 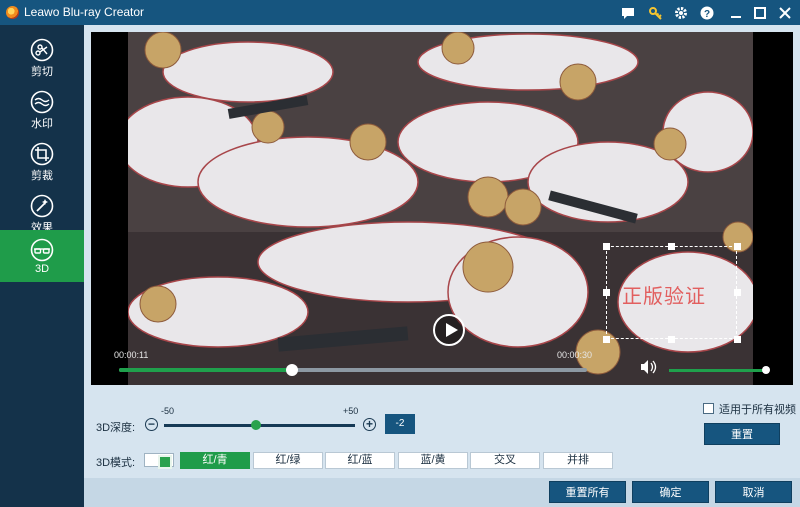 I want to click on maximize-icon, so click(x=760, y=13).